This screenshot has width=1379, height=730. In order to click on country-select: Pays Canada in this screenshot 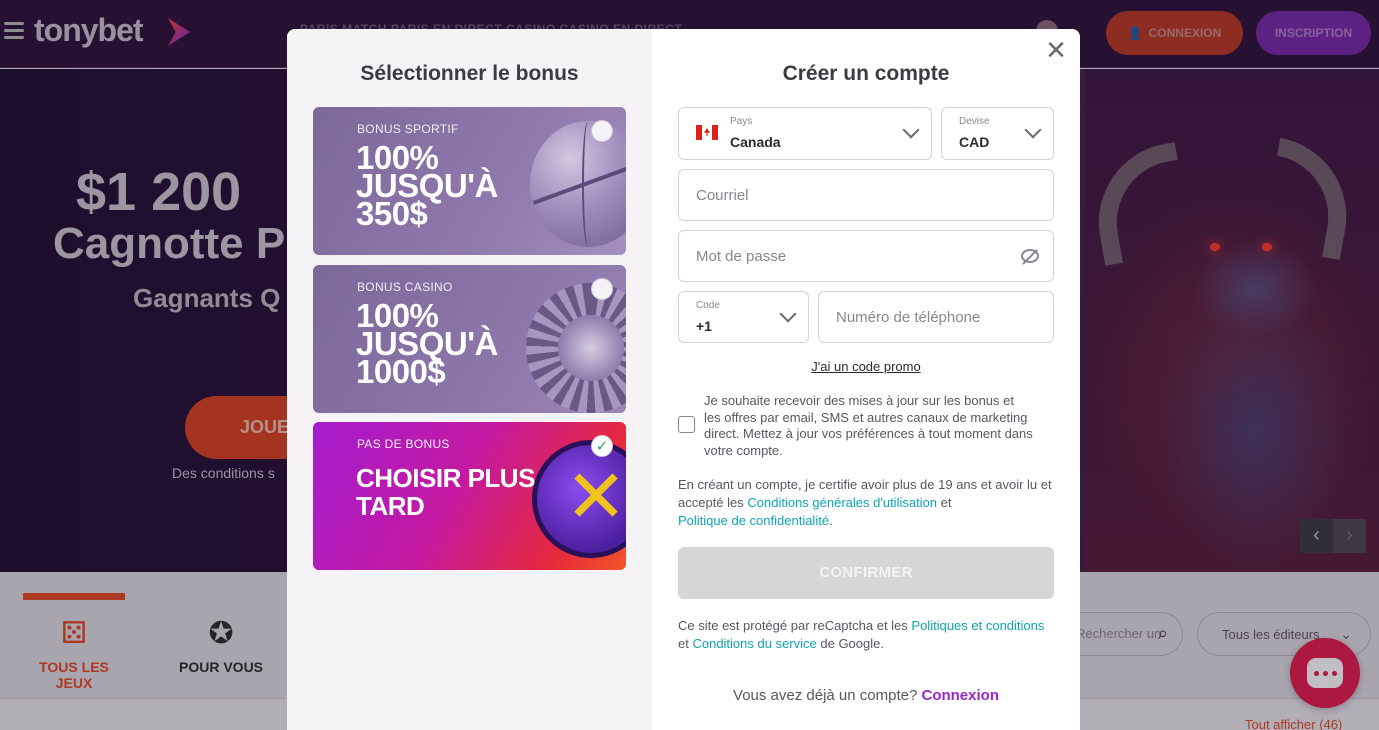, I will do `click(805, 133)`.